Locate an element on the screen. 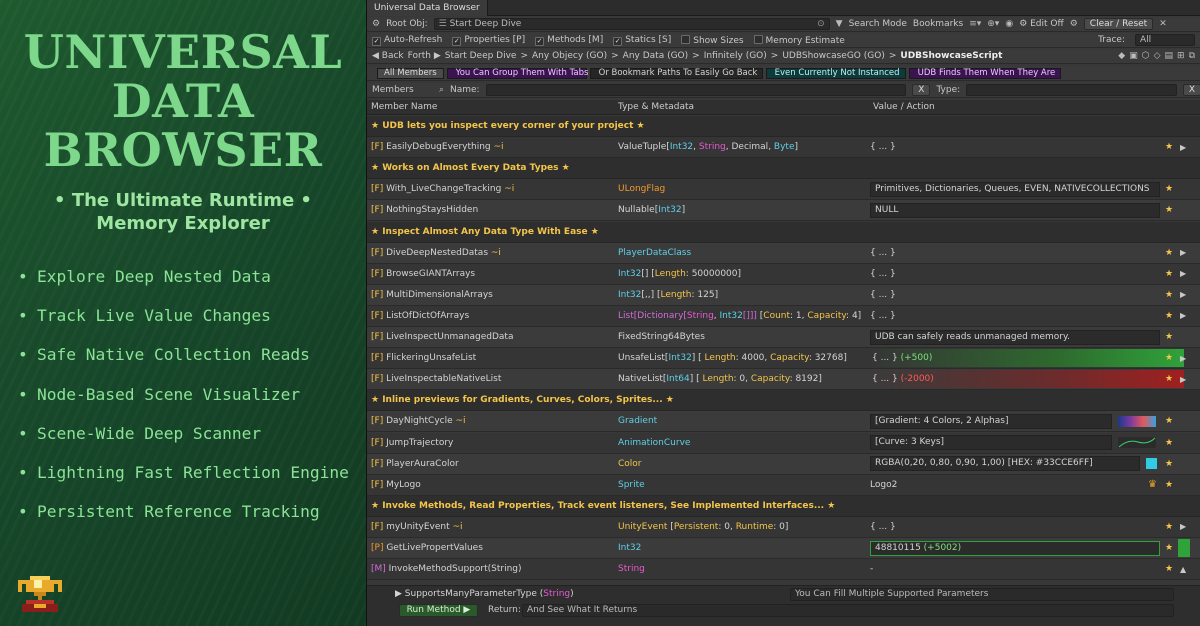 This screenshot has height=626, width=1200. cube-icon: ▣ is located at coordinates (1133, 56).